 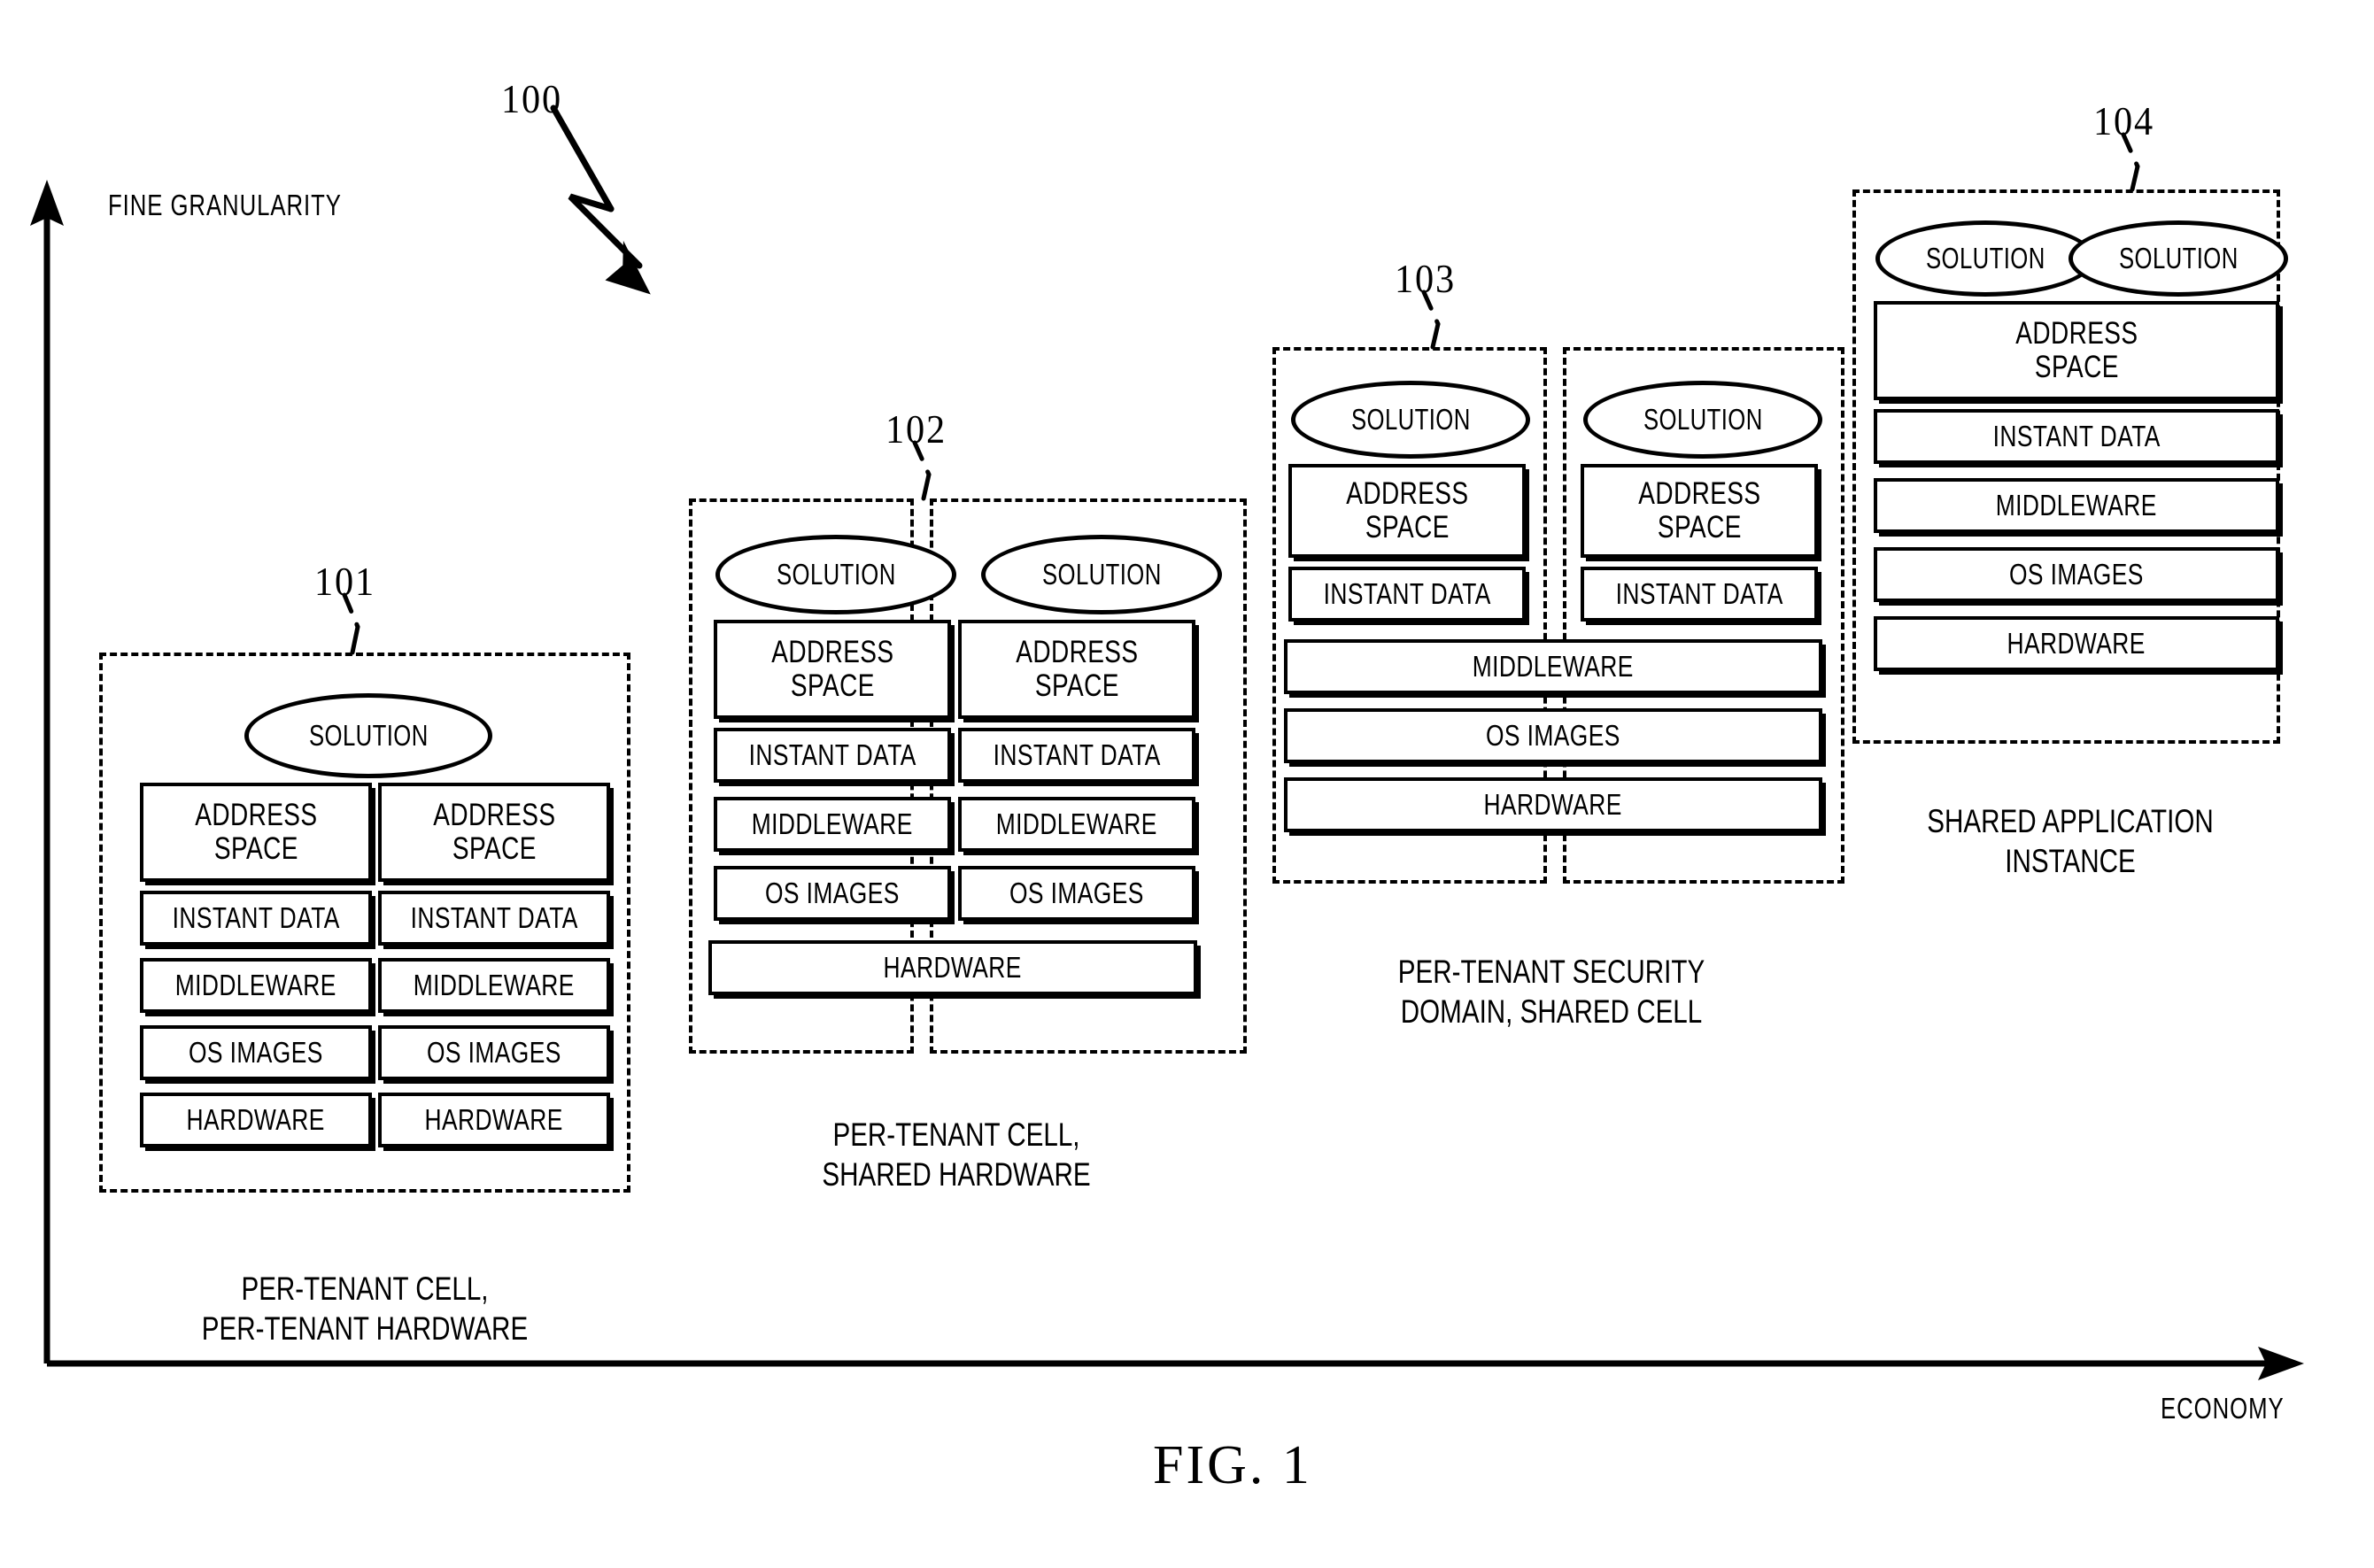 What do you see at coordinates (494, 986) in the screenshot?
I see `group-101-tenant-b-middleware: MIDDLEWARE` at bounding box center [494, 986].